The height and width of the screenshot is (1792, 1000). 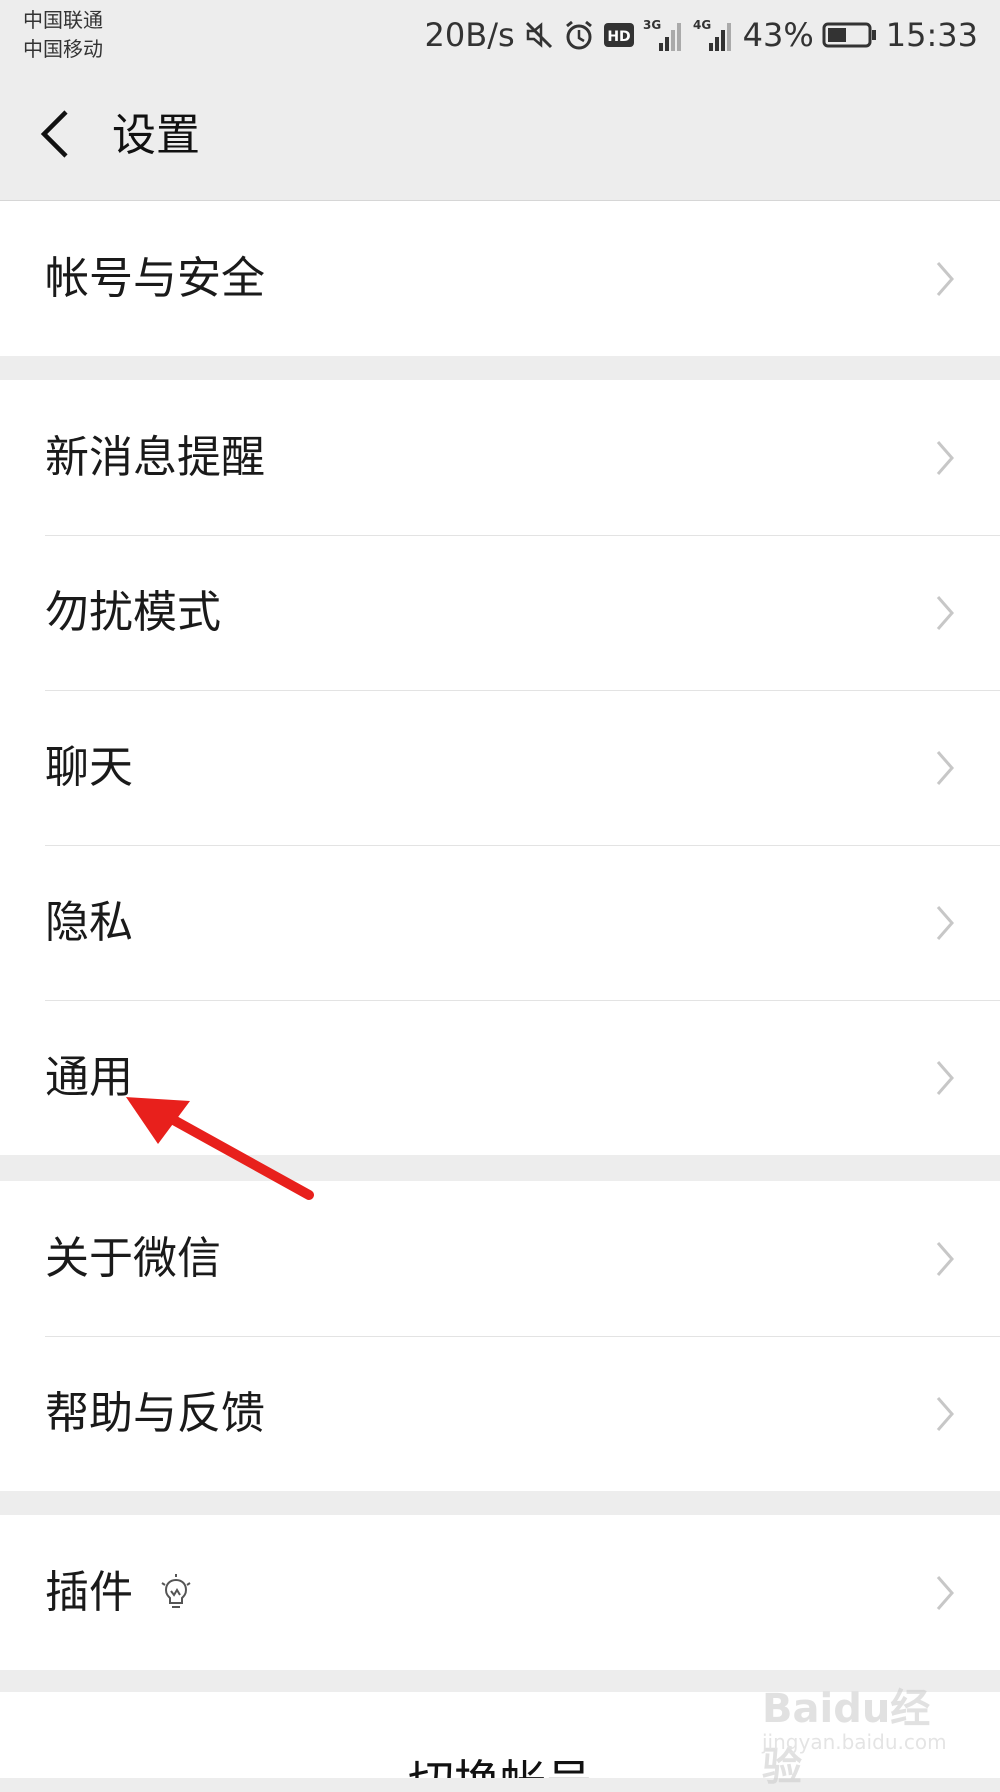 What do you see at coordinates (849, 35) in the screenshot?
I see `battery-icon` at bounding box center [849, 35].